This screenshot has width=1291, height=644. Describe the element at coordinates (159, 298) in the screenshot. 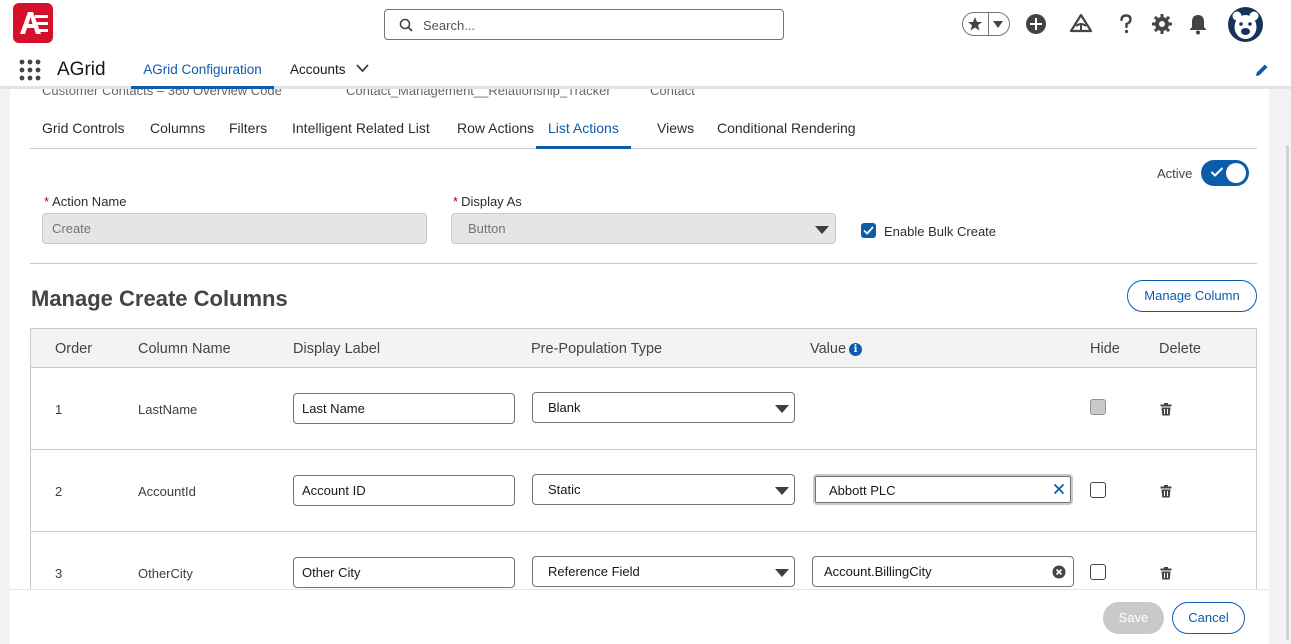

I see `section-title: Manage Create Columns` at that location.